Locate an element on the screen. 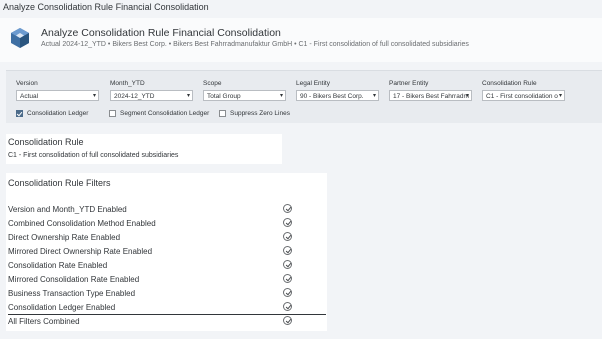 Image resolution: width=602 pixels, height=339 pixels. filter-month: Month_YTD 2024-12_YTD ▾ is located at coordinates (151, 90).